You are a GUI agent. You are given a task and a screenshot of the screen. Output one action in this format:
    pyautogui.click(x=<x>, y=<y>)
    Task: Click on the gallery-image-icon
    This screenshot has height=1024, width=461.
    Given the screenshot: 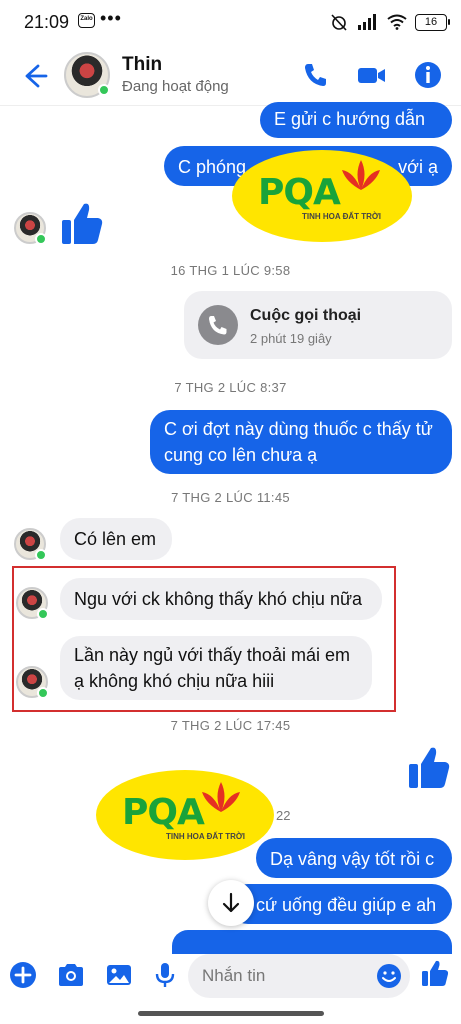 What is the action you would take?
    pyautogui.click(x=119, y=975)
    